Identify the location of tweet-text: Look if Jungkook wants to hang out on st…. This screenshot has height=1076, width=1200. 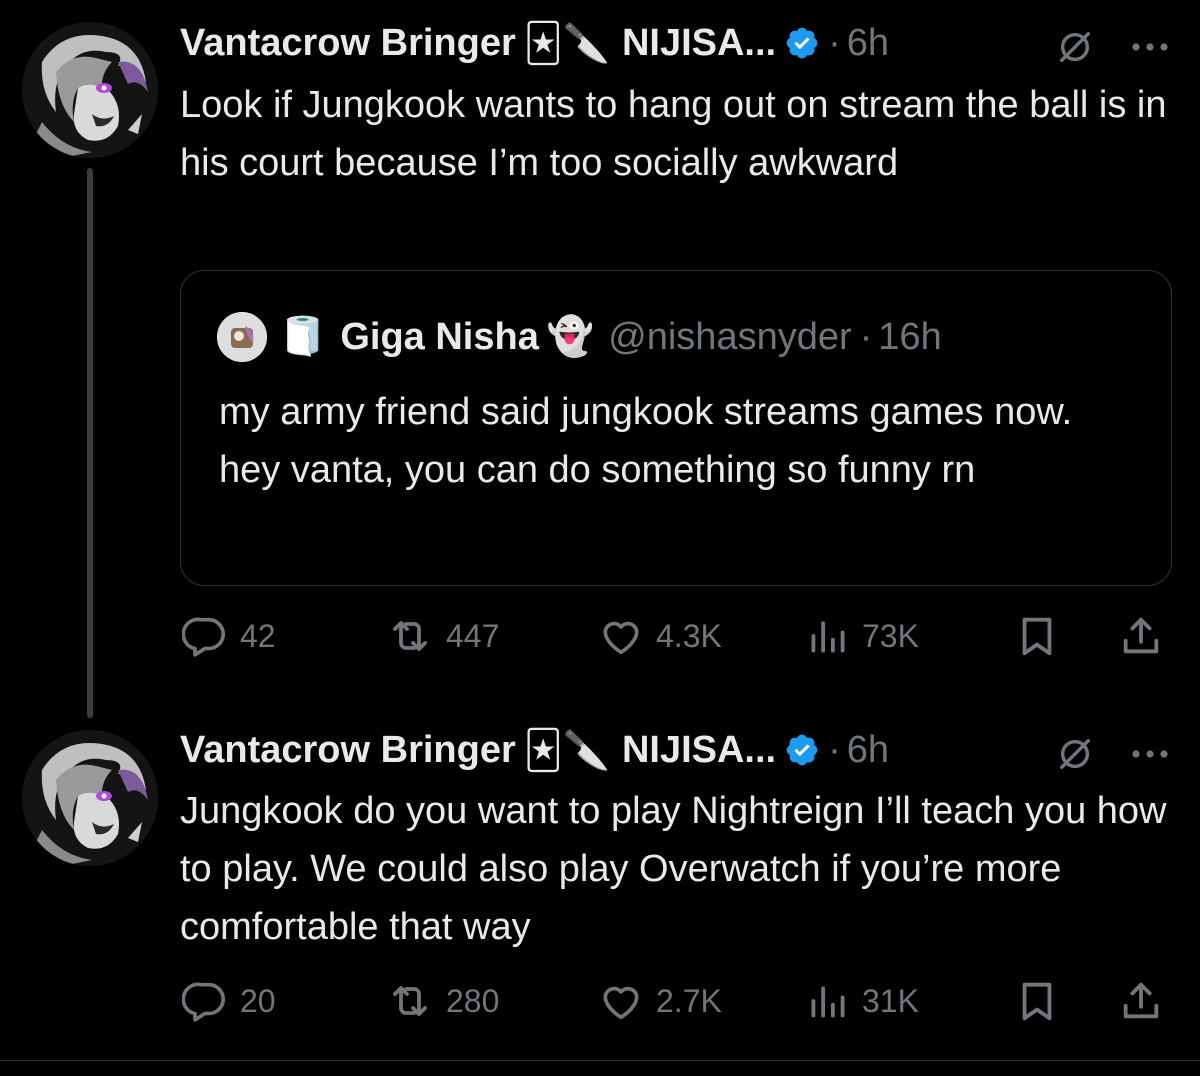
(673, 134).